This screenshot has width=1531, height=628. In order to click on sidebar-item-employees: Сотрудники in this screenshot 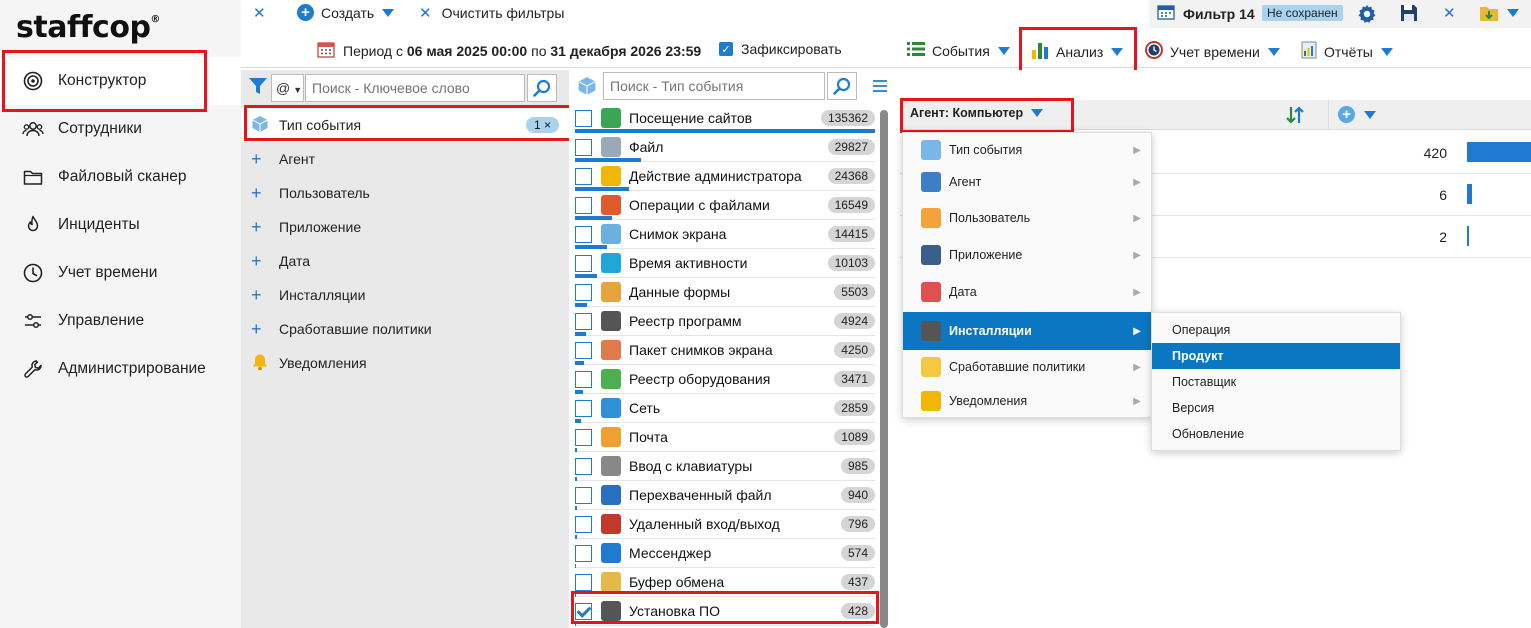, I will do `click(120, 129)`.